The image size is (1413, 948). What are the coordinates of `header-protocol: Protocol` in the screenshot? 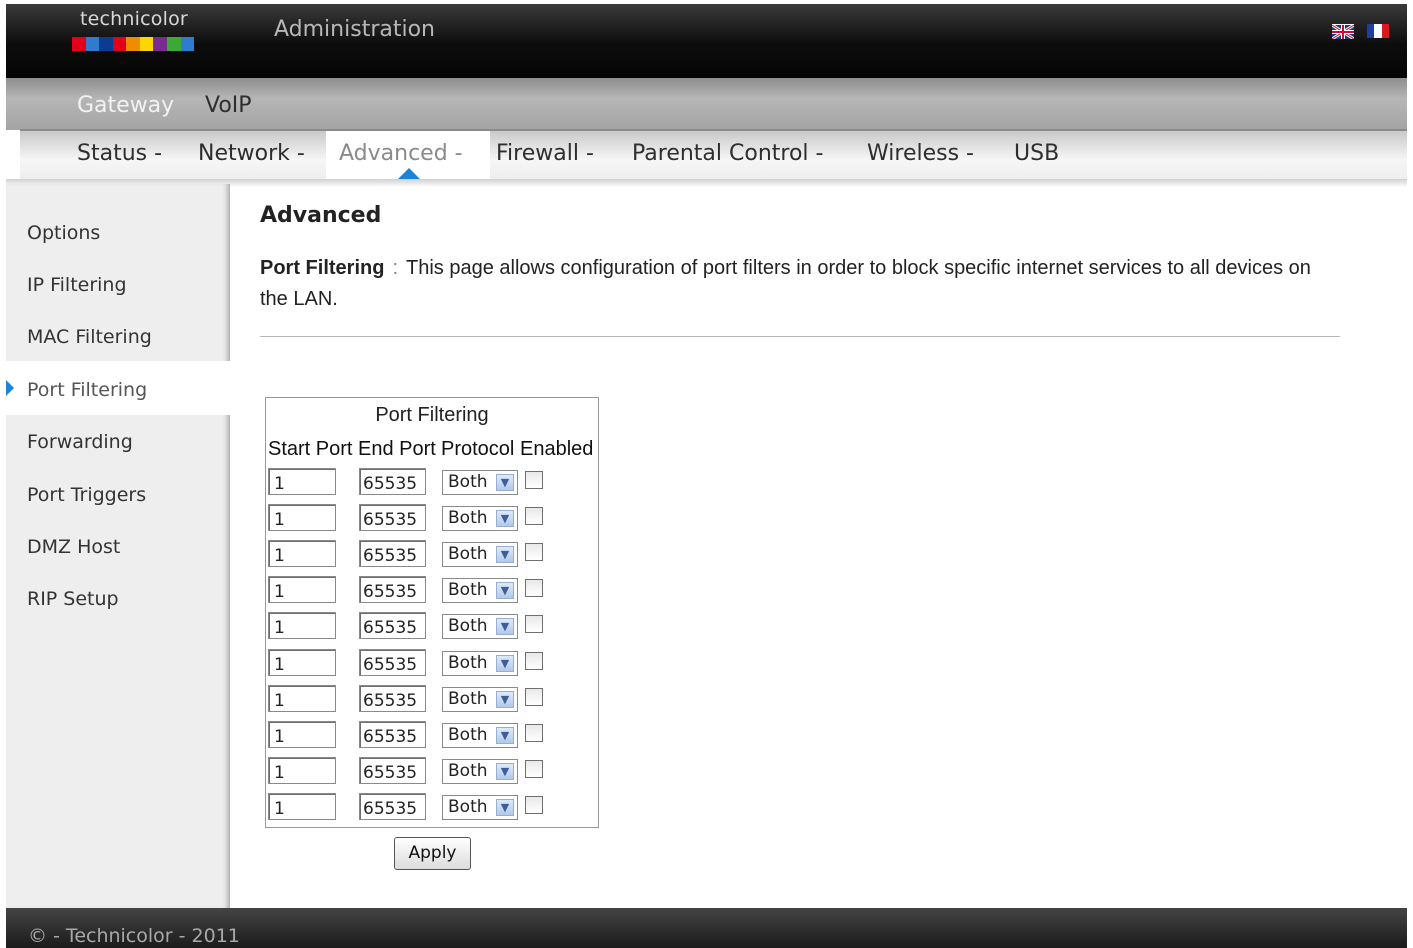 It's located at (478, 449).